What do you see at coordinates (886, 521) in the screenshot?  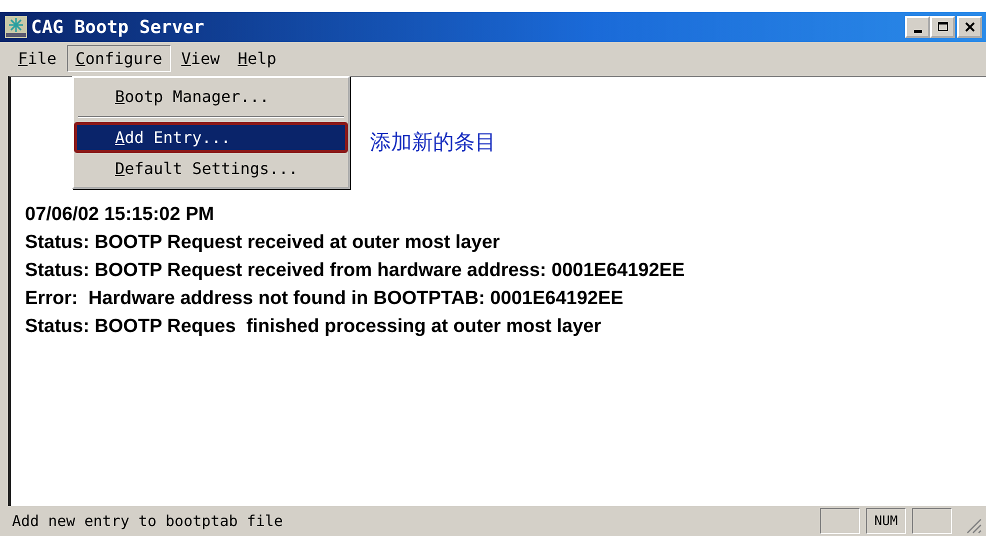 I see `status-indicator: NUM` at bounding box center [886, 521].